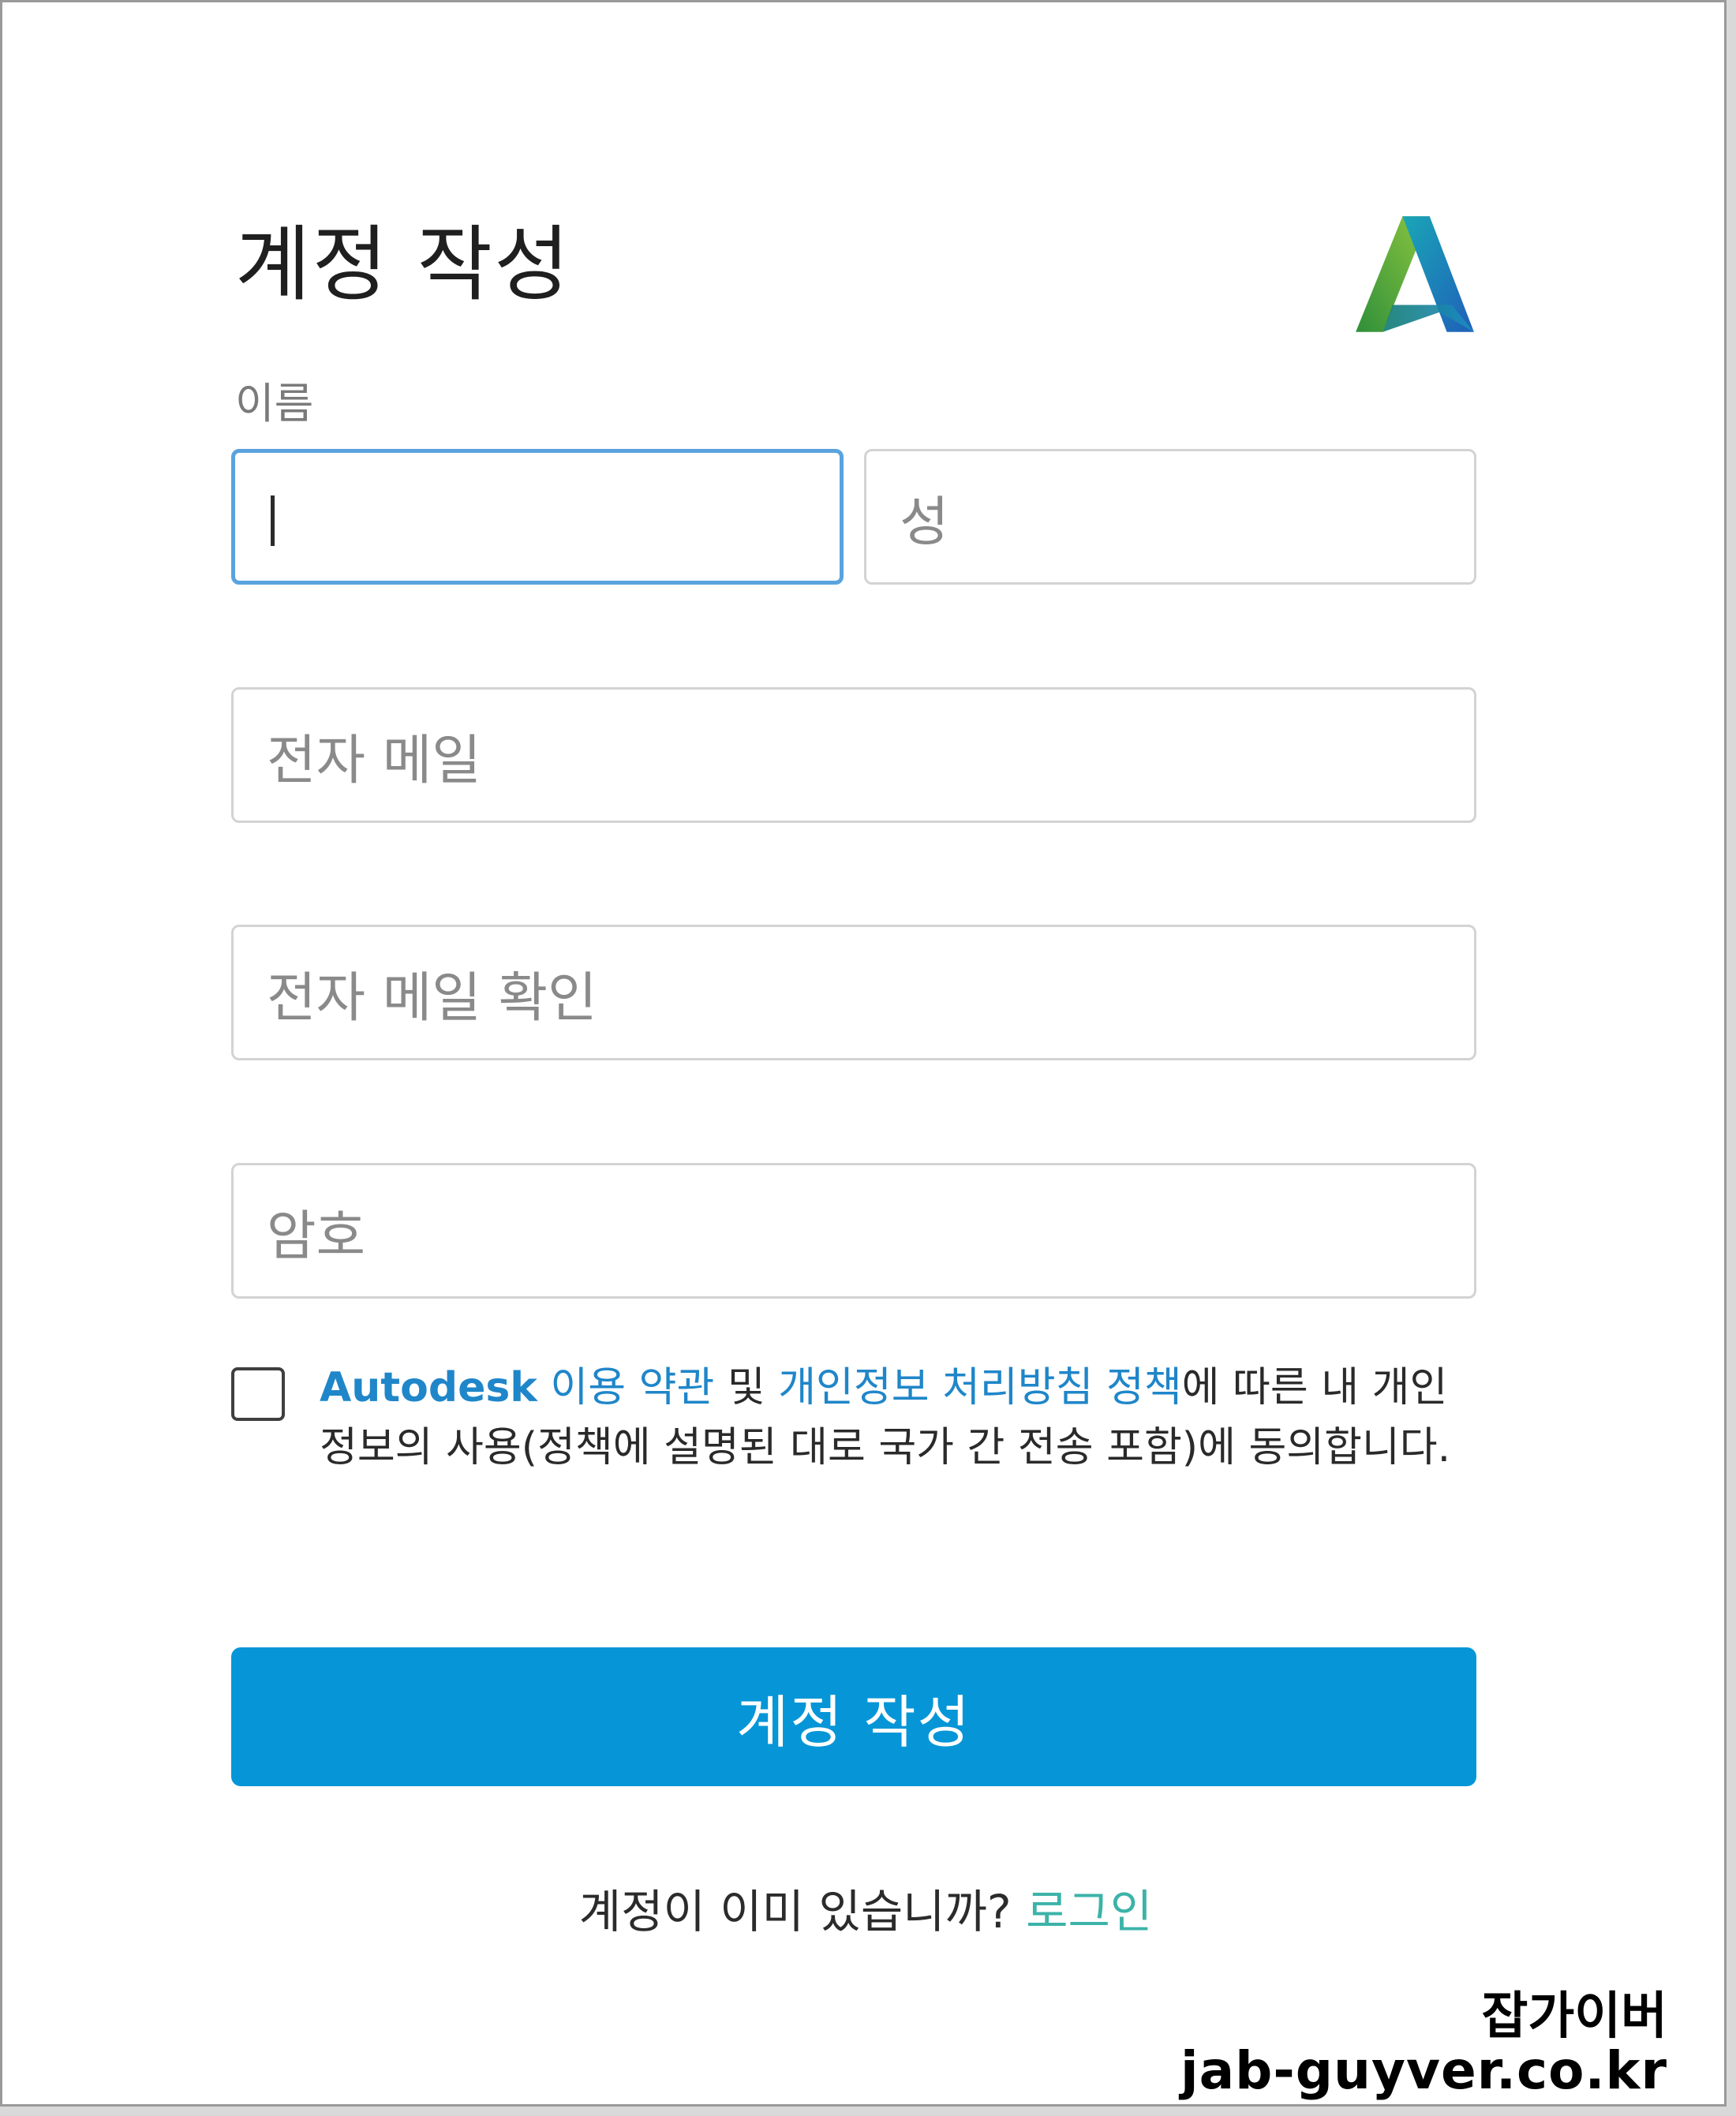 This screenshot has width=1736, height=2116. Describe the element at coordinates (1574, 2016) in the screenshot. I see `watermark-name: 잡가이버` at that location.